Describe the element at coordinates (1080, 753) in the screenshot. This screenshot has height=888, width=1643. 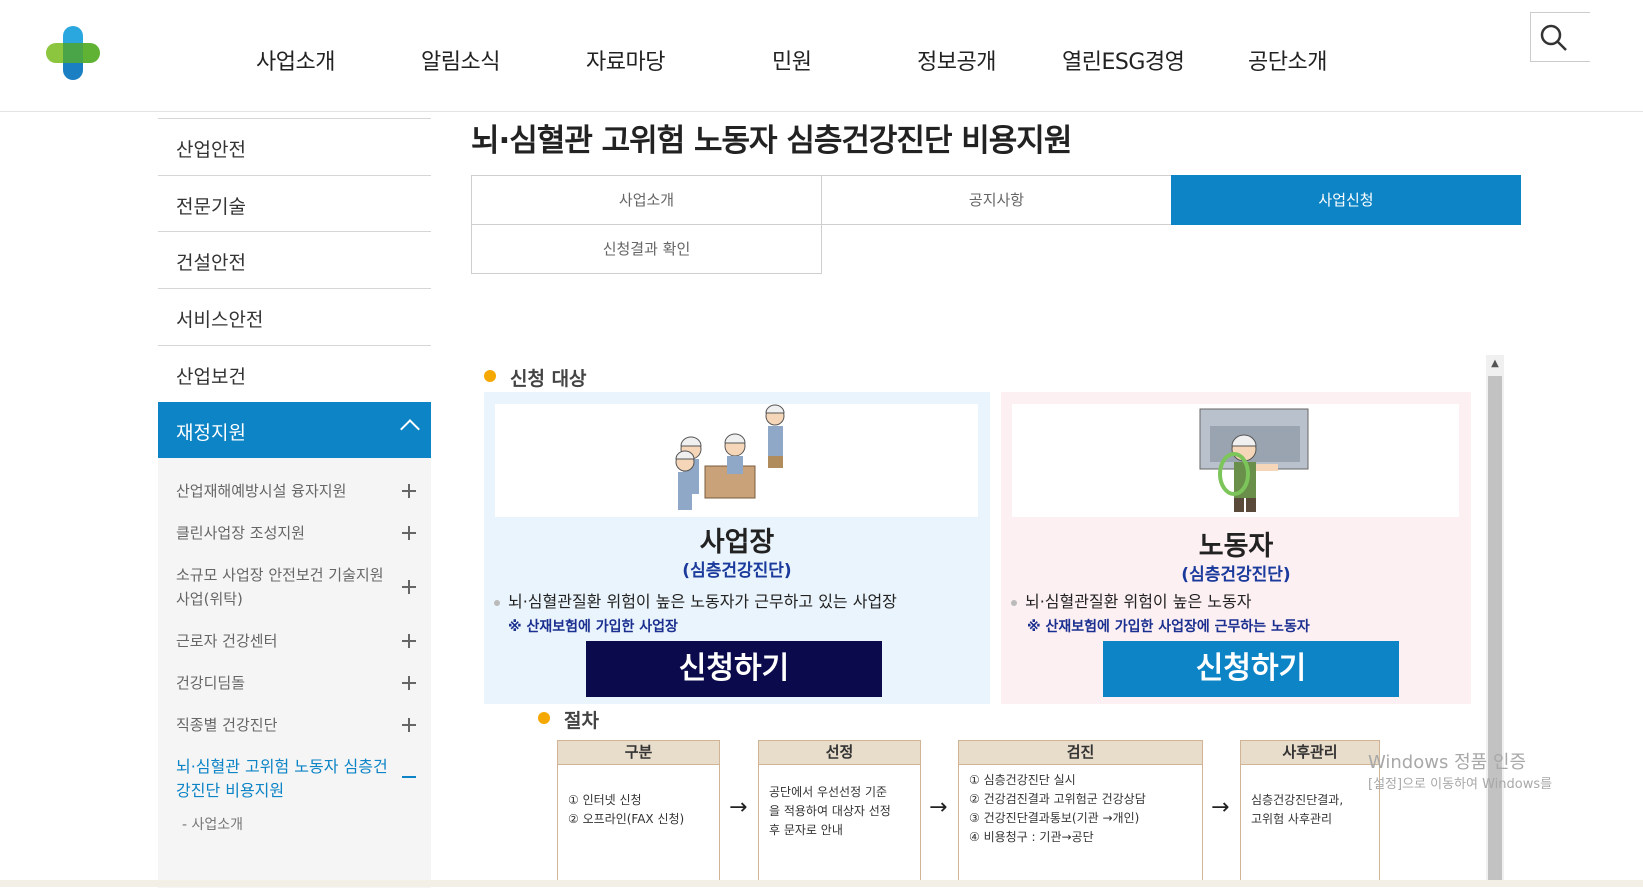
I see `procedure-step-head: 검진` at that location.